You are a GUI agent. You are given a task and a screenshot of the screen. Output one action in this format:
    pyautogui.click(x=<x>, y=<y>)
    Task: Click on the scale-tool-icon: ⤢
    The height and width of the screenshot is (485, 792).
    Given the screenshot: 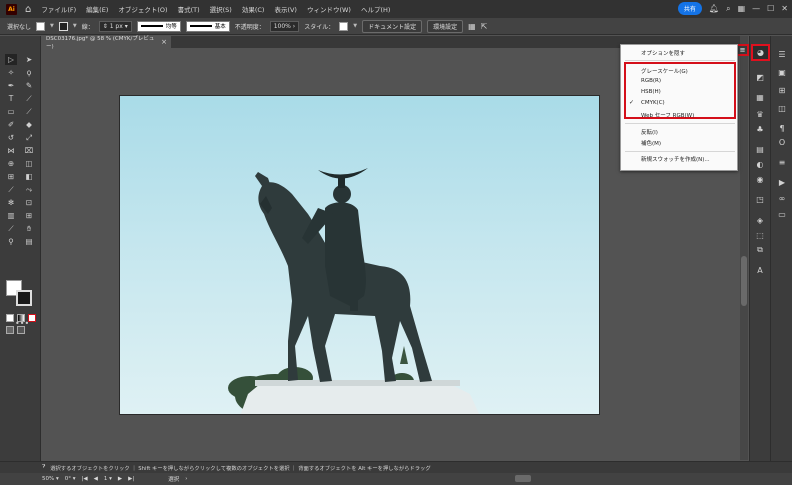 What is the action you would take?
    pyautogui.click(x=29, y=137)
    